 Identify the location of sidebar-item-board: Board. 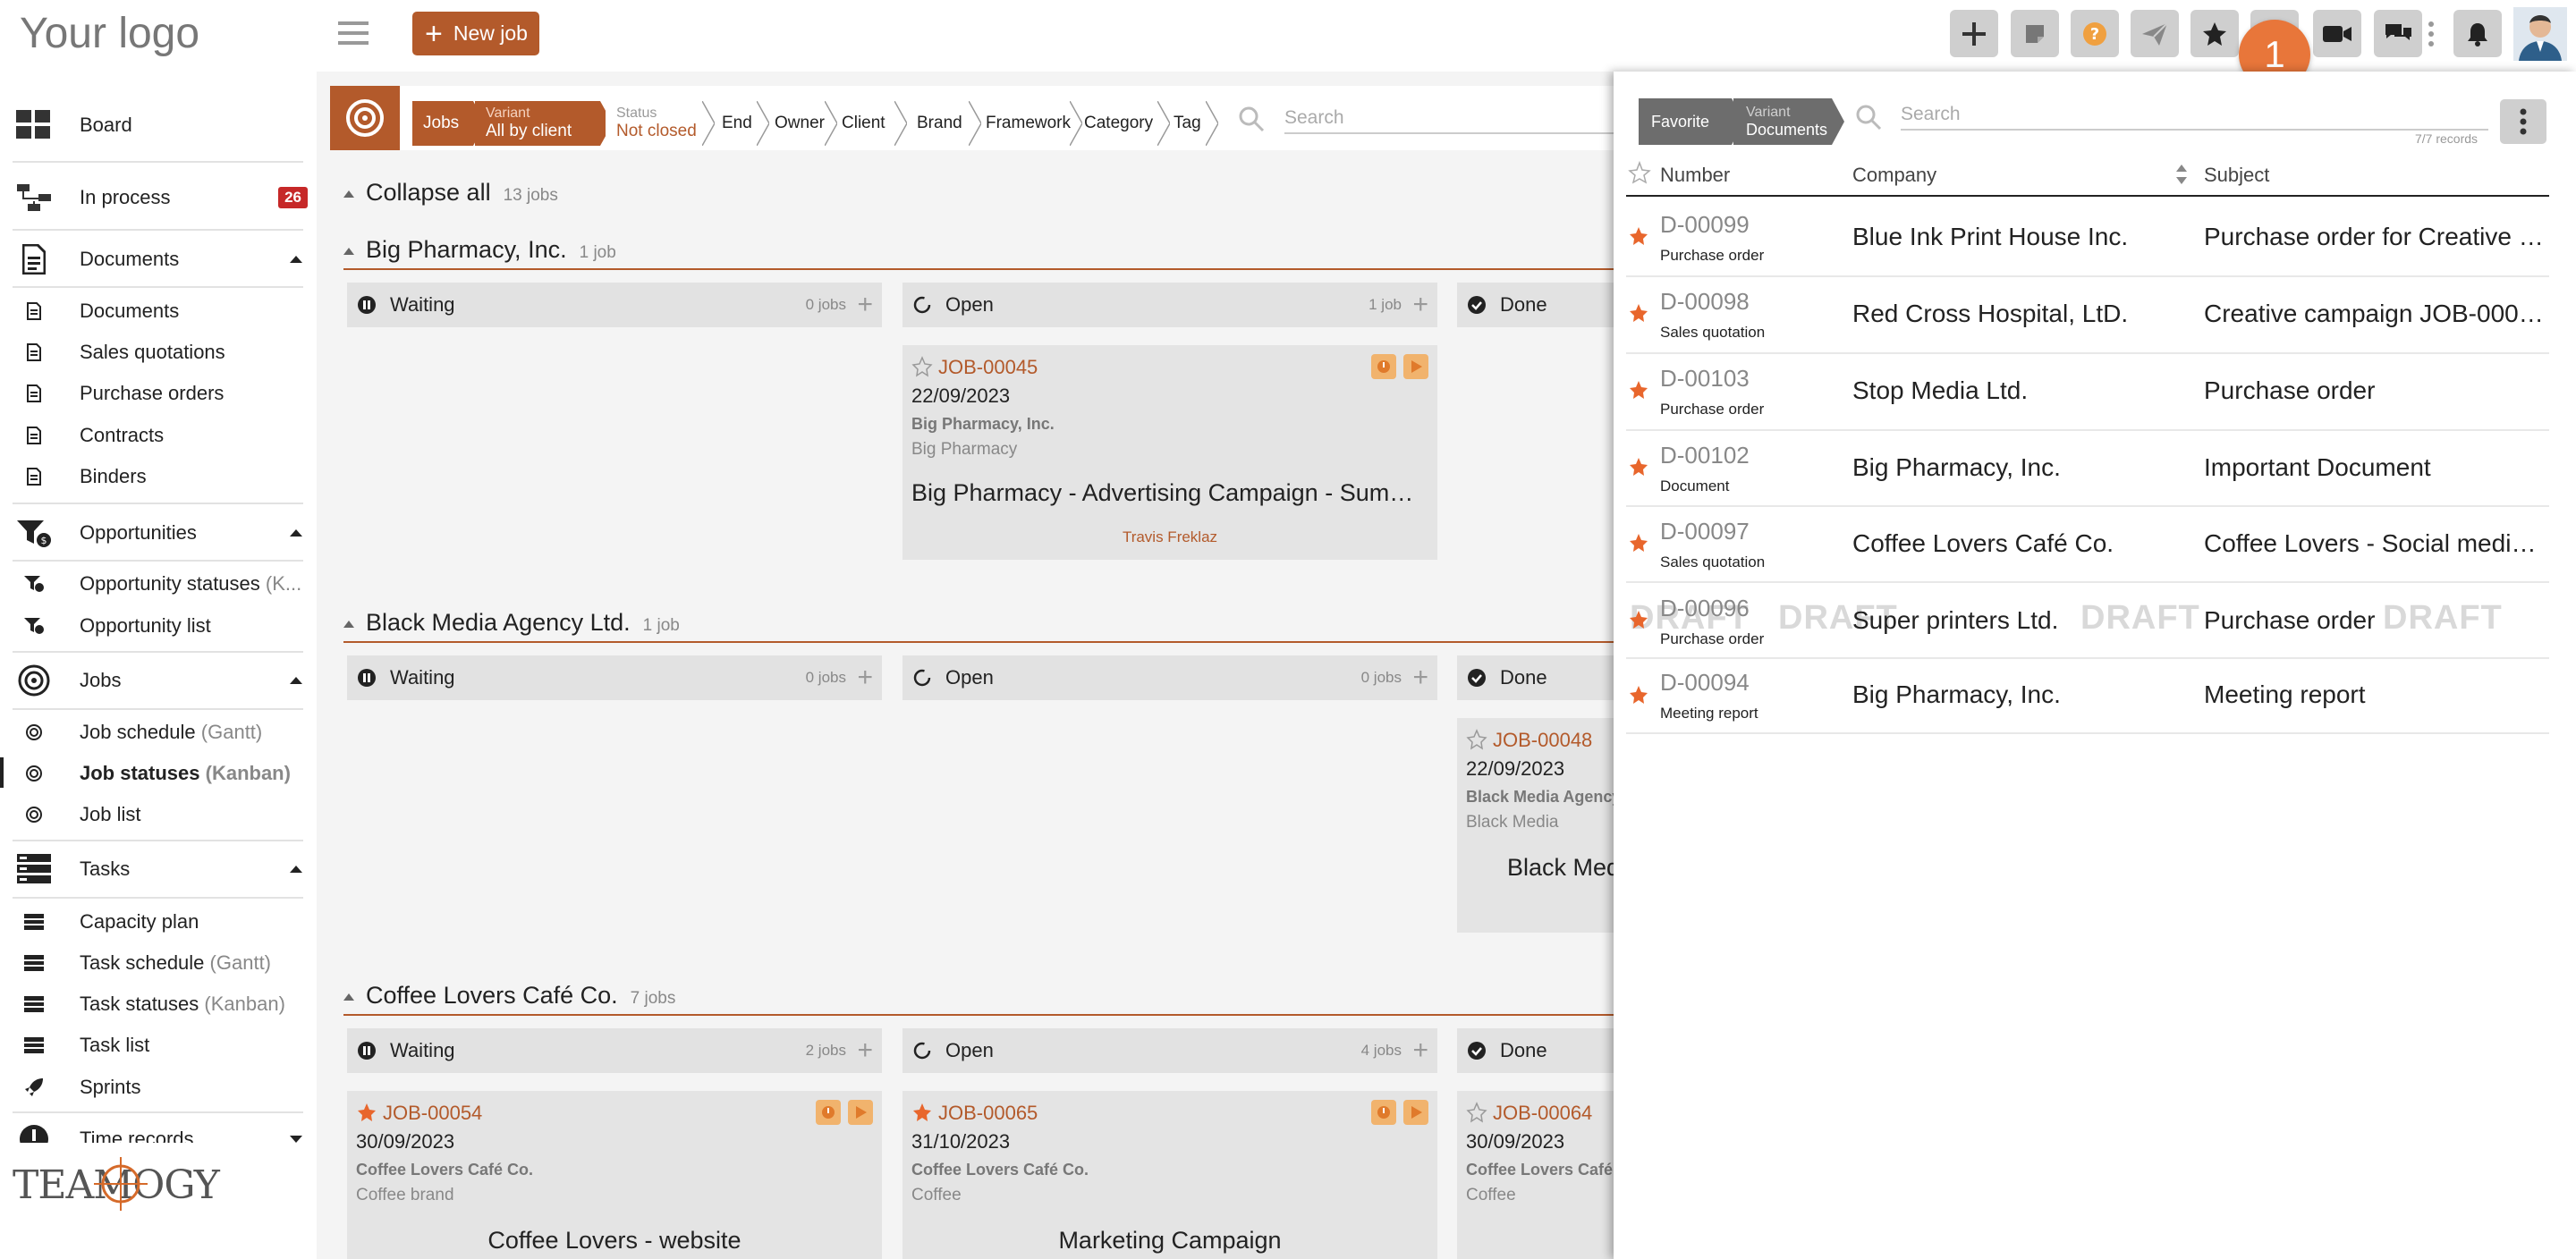
(158, 125).